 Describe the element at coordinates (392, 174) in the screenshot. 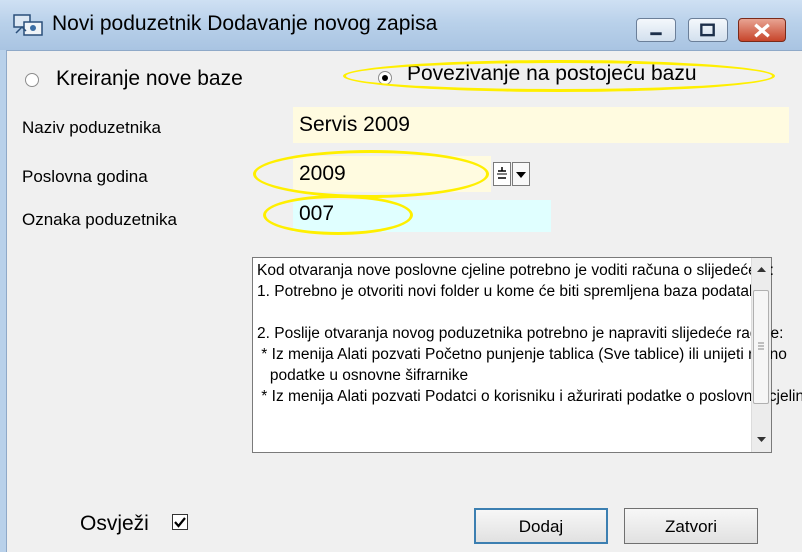

I see `godina-input: 2009` at that location.